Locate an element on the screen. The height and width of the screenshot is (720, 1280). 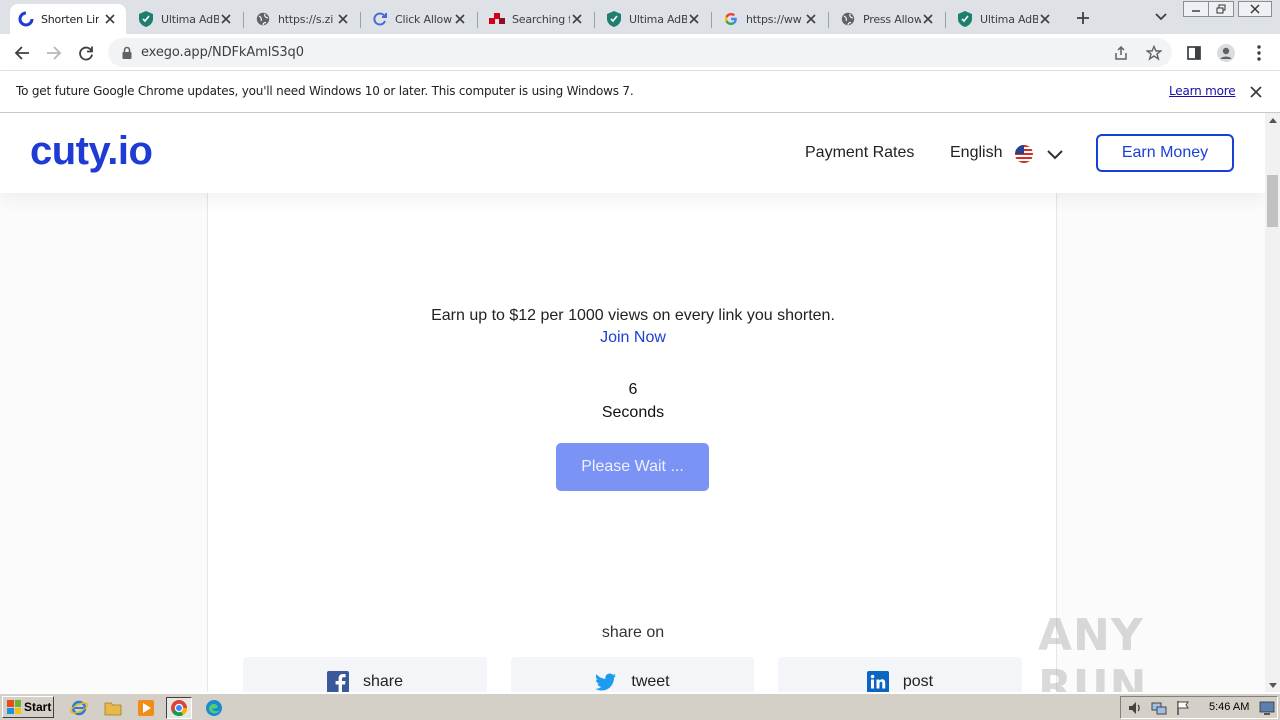
tab-ultima-adblock: Ultima AdBl is located at coordinates (186, 19).